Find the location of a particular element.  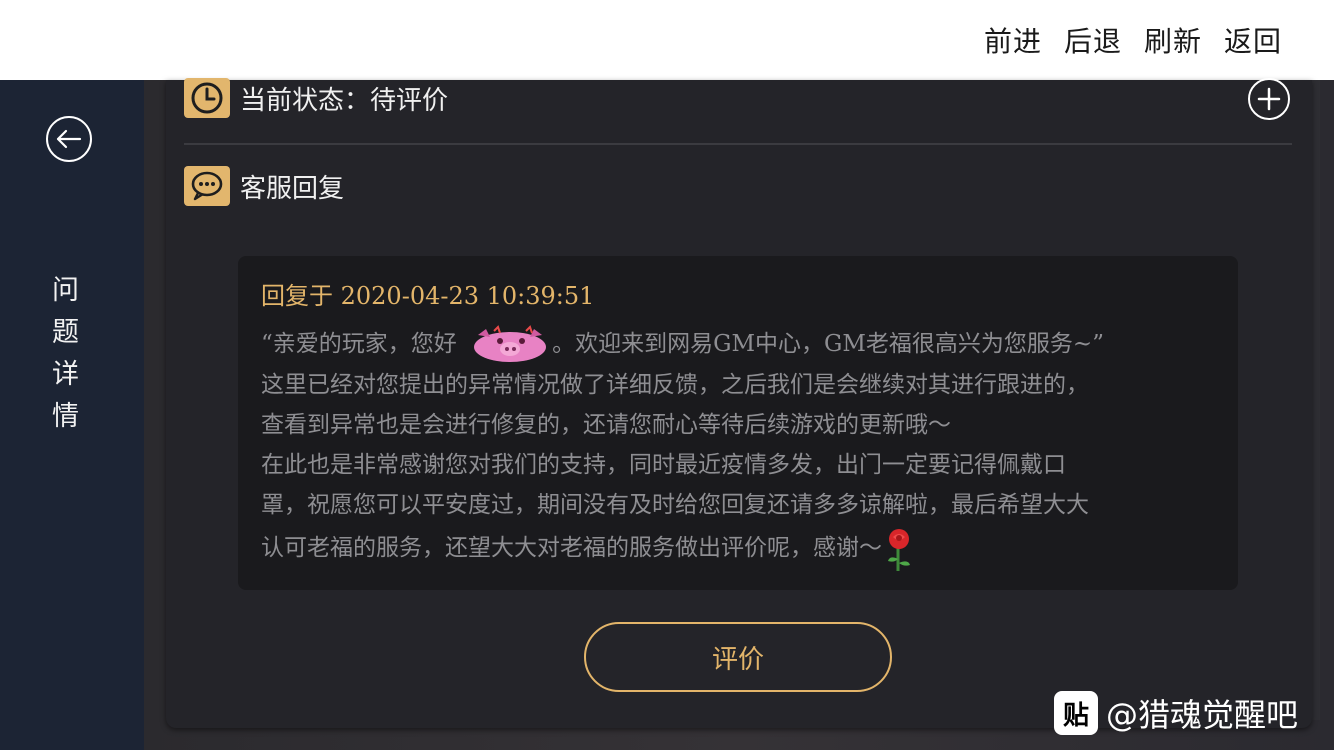

reply-line: 查看到异常也是会进行修复的，还请您耐心等待后续游戏的更新哦～ is located at coordinates (606, 425).